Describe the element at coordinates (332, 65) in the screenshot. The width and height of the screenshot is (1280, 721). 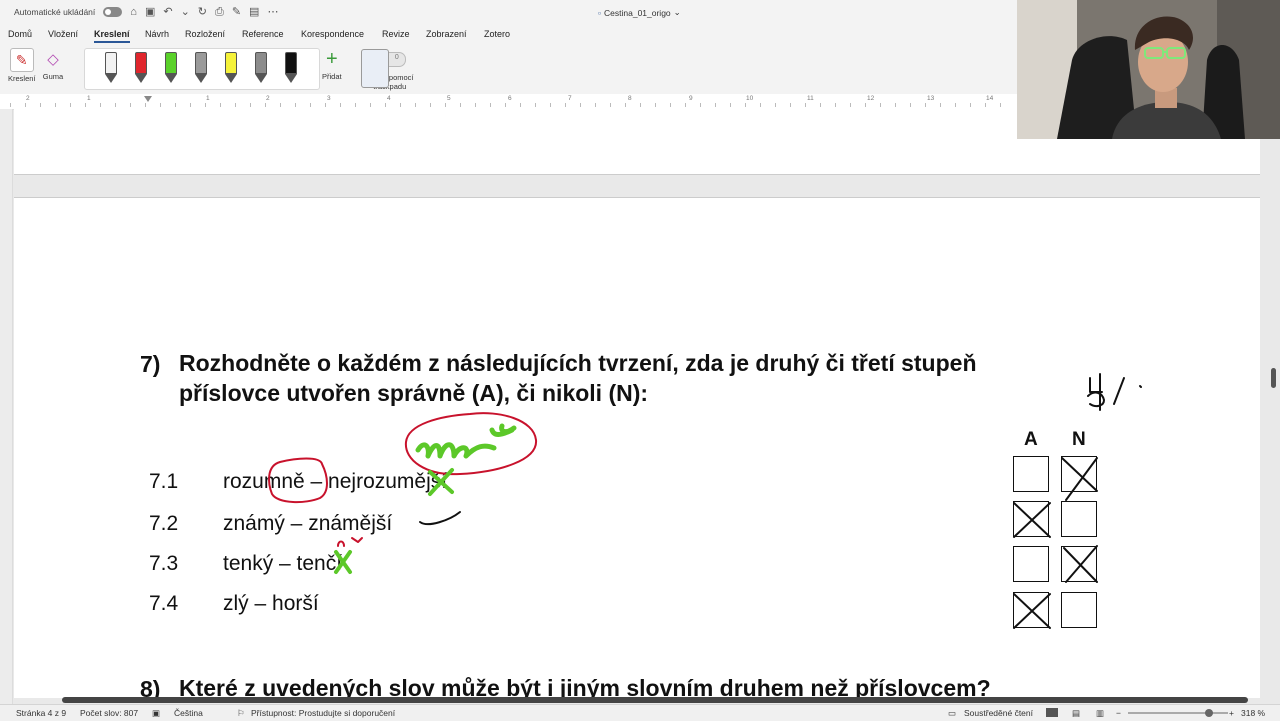
I see `add-pen-button: + Přidat` at that location.